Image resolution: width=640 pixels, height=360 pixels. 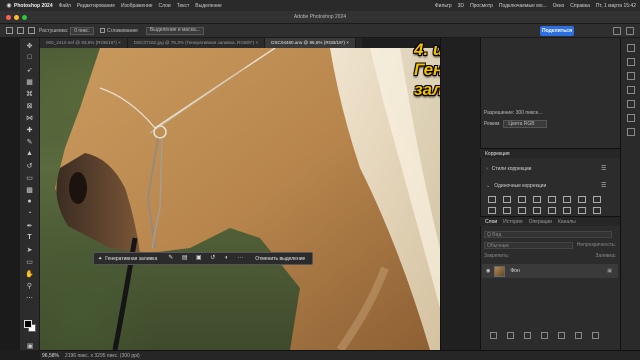 What do you see at coordinates (544, 335) in the screenshot?
I see `adjustment-layer-icon` at bounding box center [544, 335].